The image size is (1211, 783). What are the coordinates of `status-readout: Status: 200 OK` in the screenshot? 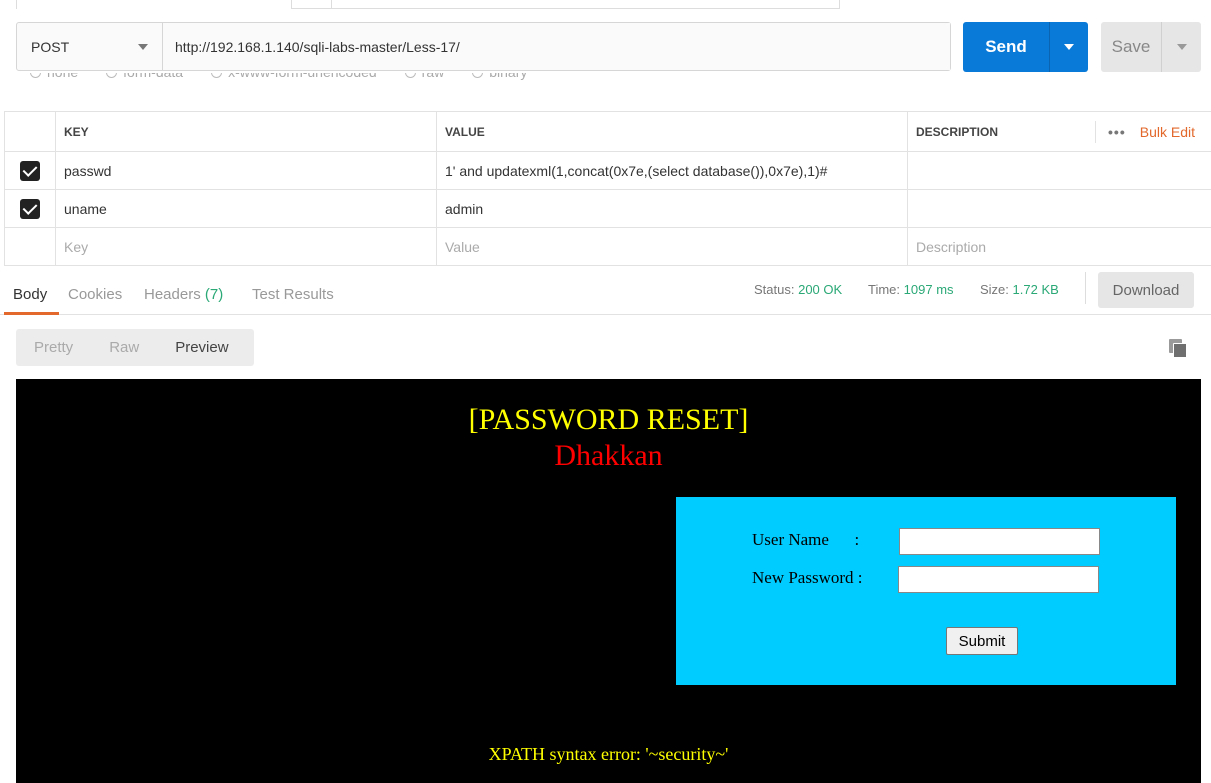 It's located at (798, 289).